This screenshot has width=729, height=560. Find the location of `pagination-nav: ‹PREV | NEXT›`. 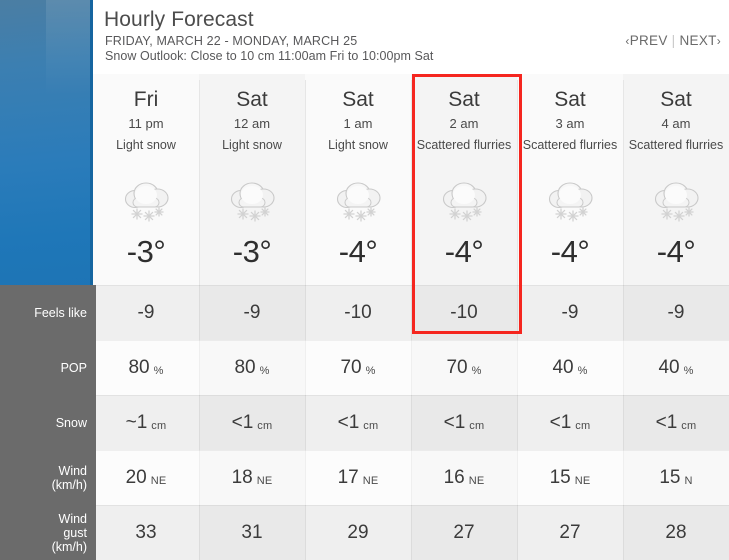

pagination-nav: ‹PREV | NEXT› is located at coordinates (673, 40).